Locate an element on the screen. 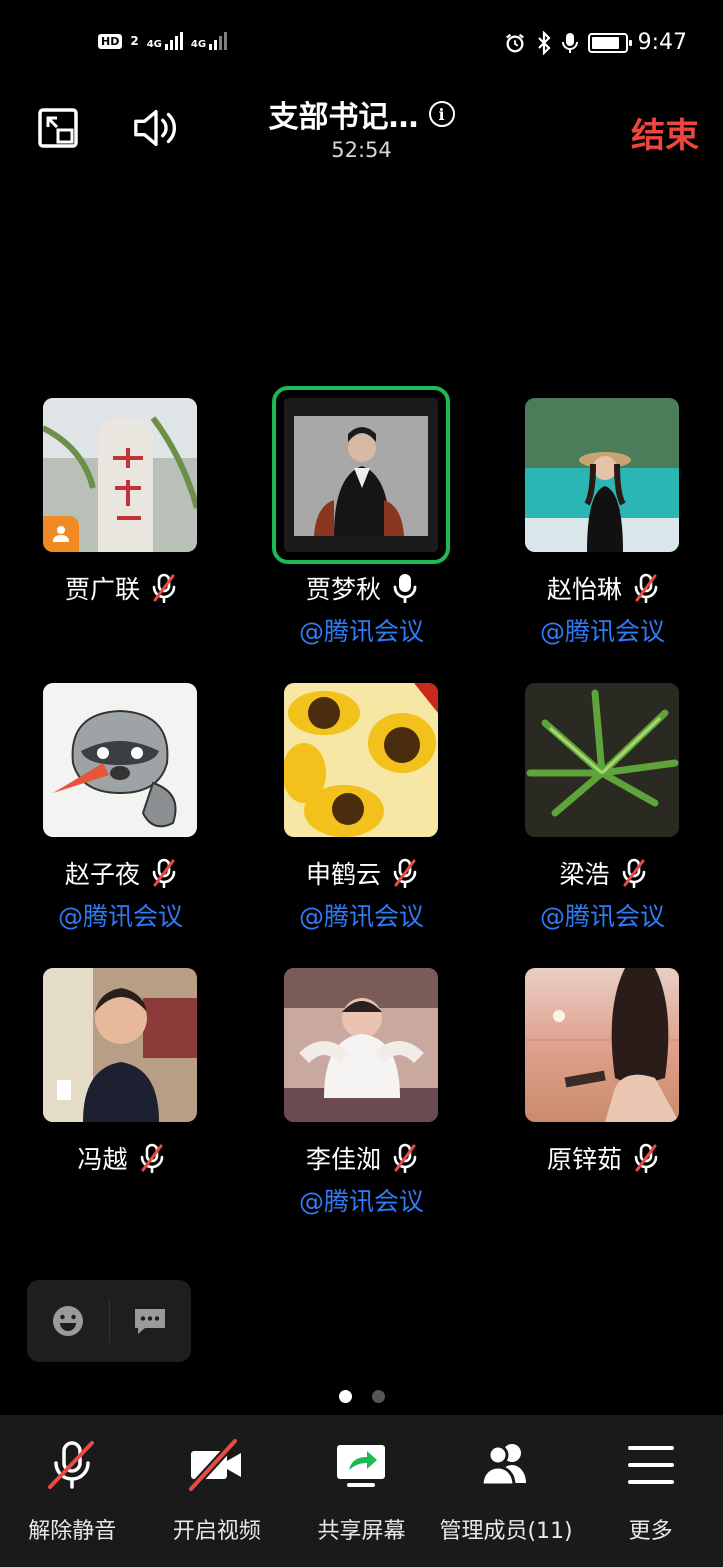 The image size is (723, 1567). end-meeting-button: 结束 is located at coordinates (665, 132).